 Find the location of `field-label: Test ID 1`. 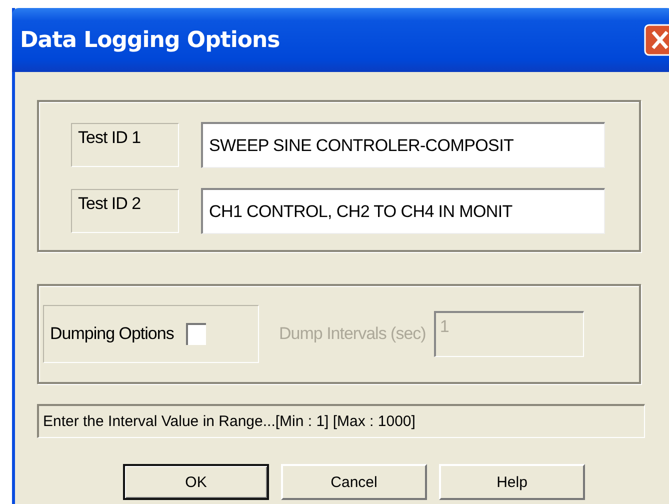

field-label: Test ID 1 is located at coordinates (125, 145).